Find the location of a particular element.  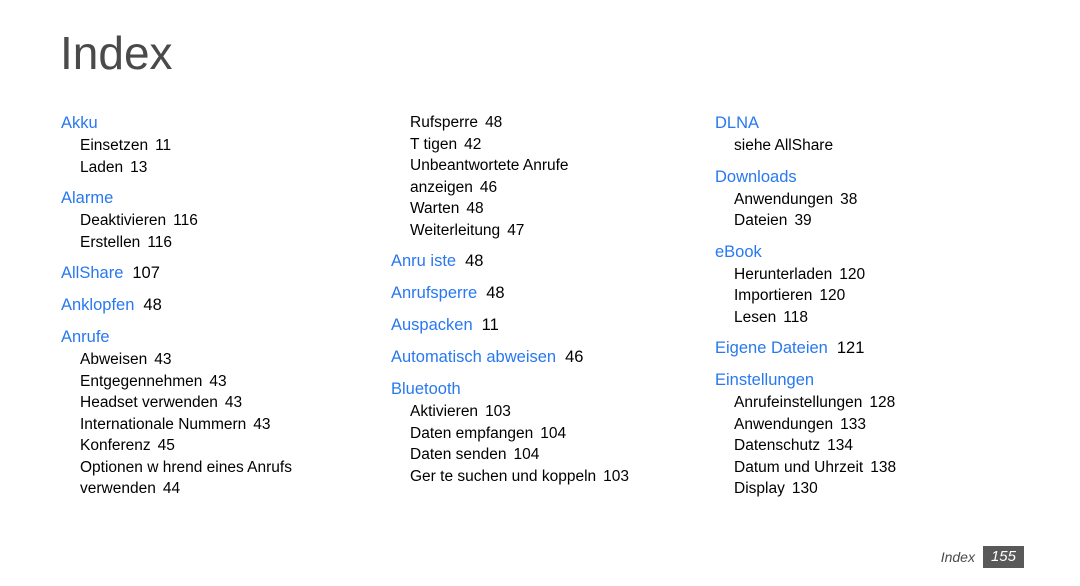

index-subentry: Erstellen 116 is located at coordinates (195, 243).